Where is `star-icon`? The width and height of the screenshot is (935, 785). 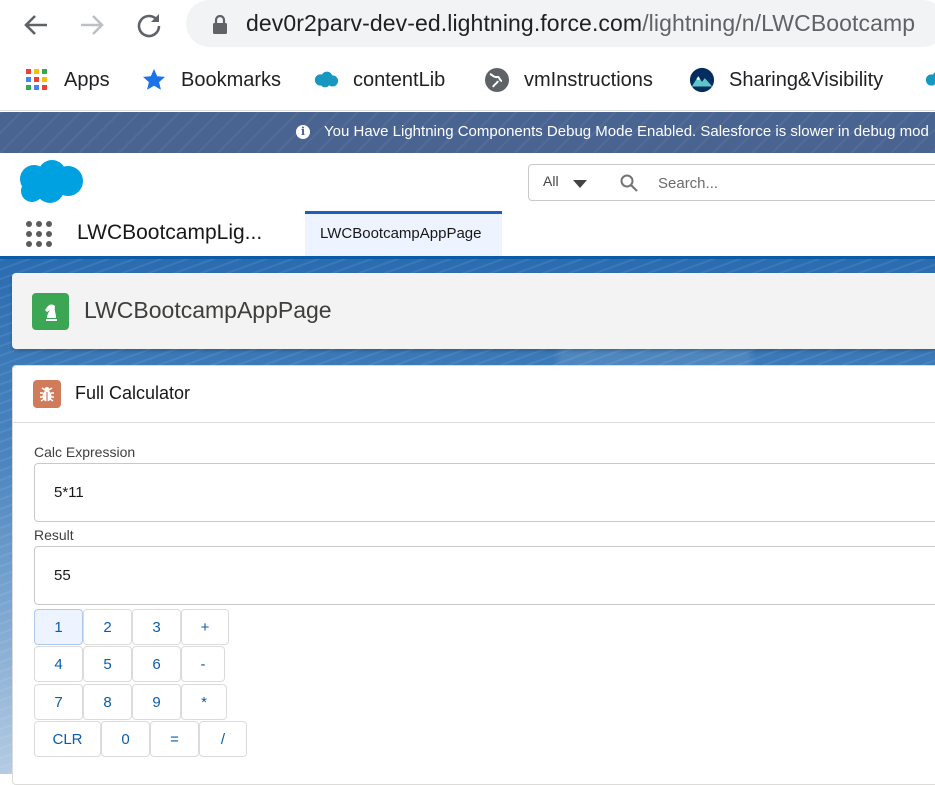
star-icon is located at coordinates (154, 80).